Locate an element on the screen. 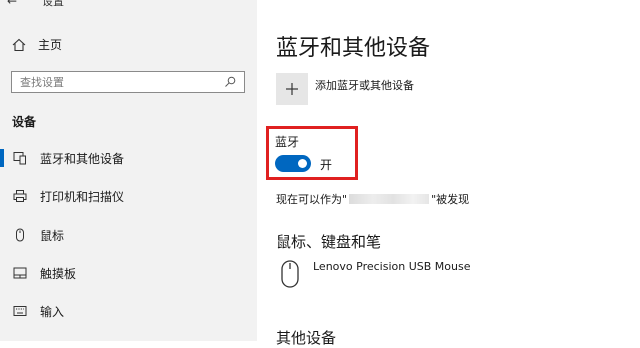 The height and width of the screenshot is (348, 640). printer-icon is located at coordinates (20, 196).